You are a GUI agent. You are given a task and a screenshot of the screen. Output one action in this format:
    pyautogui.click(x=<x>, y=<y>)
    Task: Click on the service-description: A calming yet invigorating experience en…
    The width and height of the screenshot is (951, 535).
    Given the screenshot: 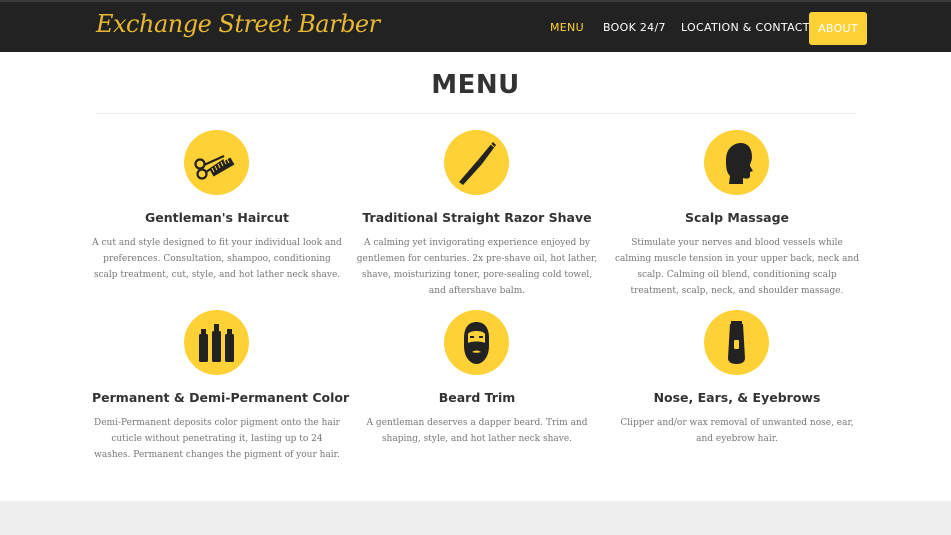 What is the action you would take?
    pyautogui.click(x=477, y=267)
    